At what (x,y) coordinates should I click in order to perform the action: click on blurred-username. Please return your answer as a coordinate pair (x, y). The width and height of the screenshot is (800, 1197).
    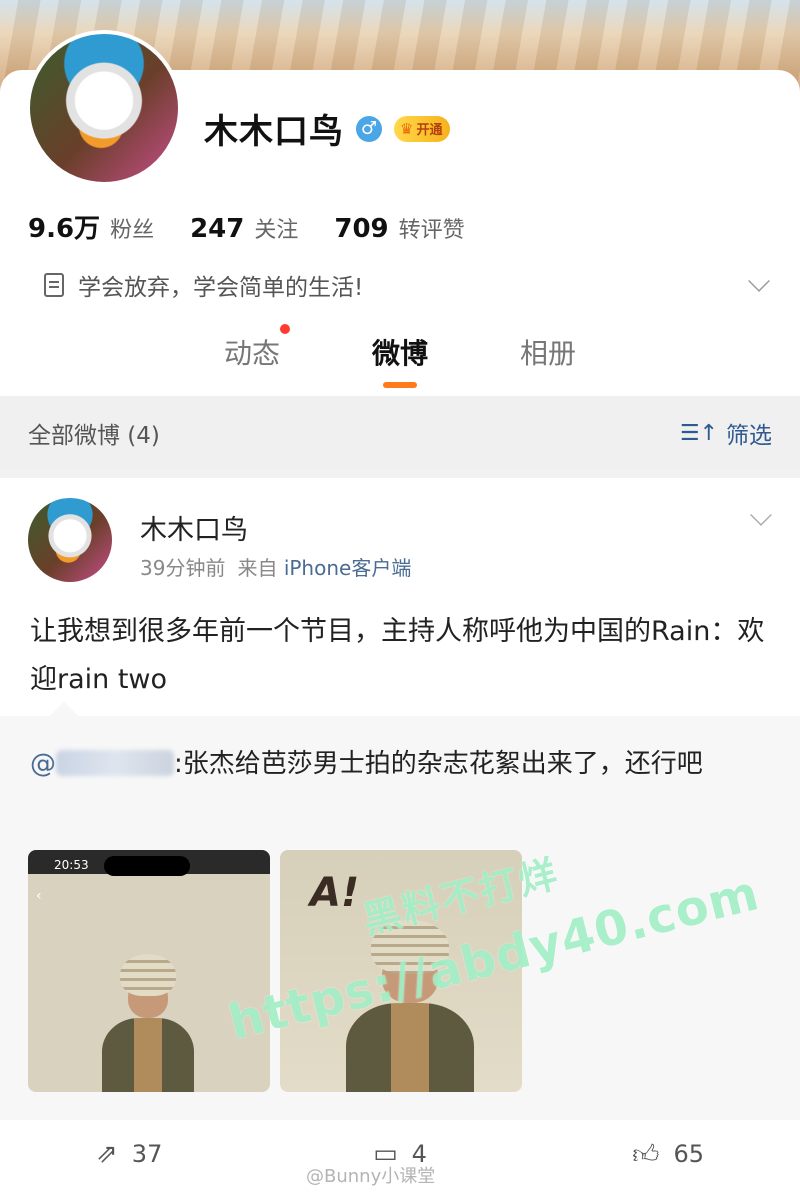
    Looking at the image, I should click on (115, 763).